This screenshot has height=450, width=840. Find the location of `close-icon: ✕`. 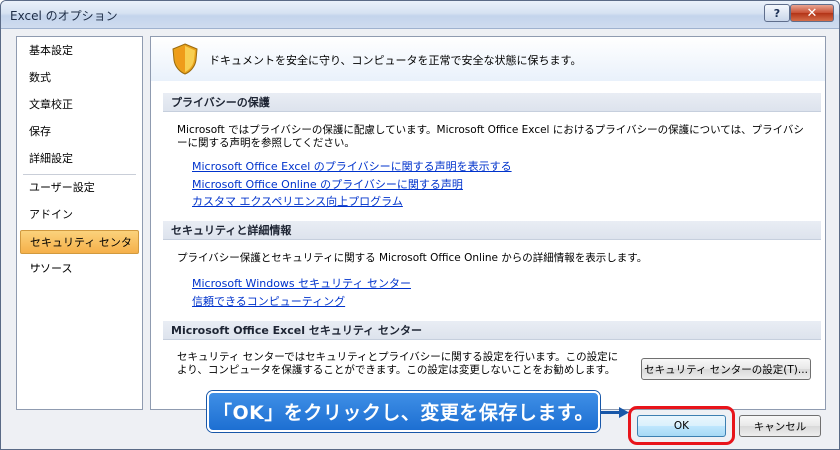

close-icon: ✕ is located at coordinates (812, 13).